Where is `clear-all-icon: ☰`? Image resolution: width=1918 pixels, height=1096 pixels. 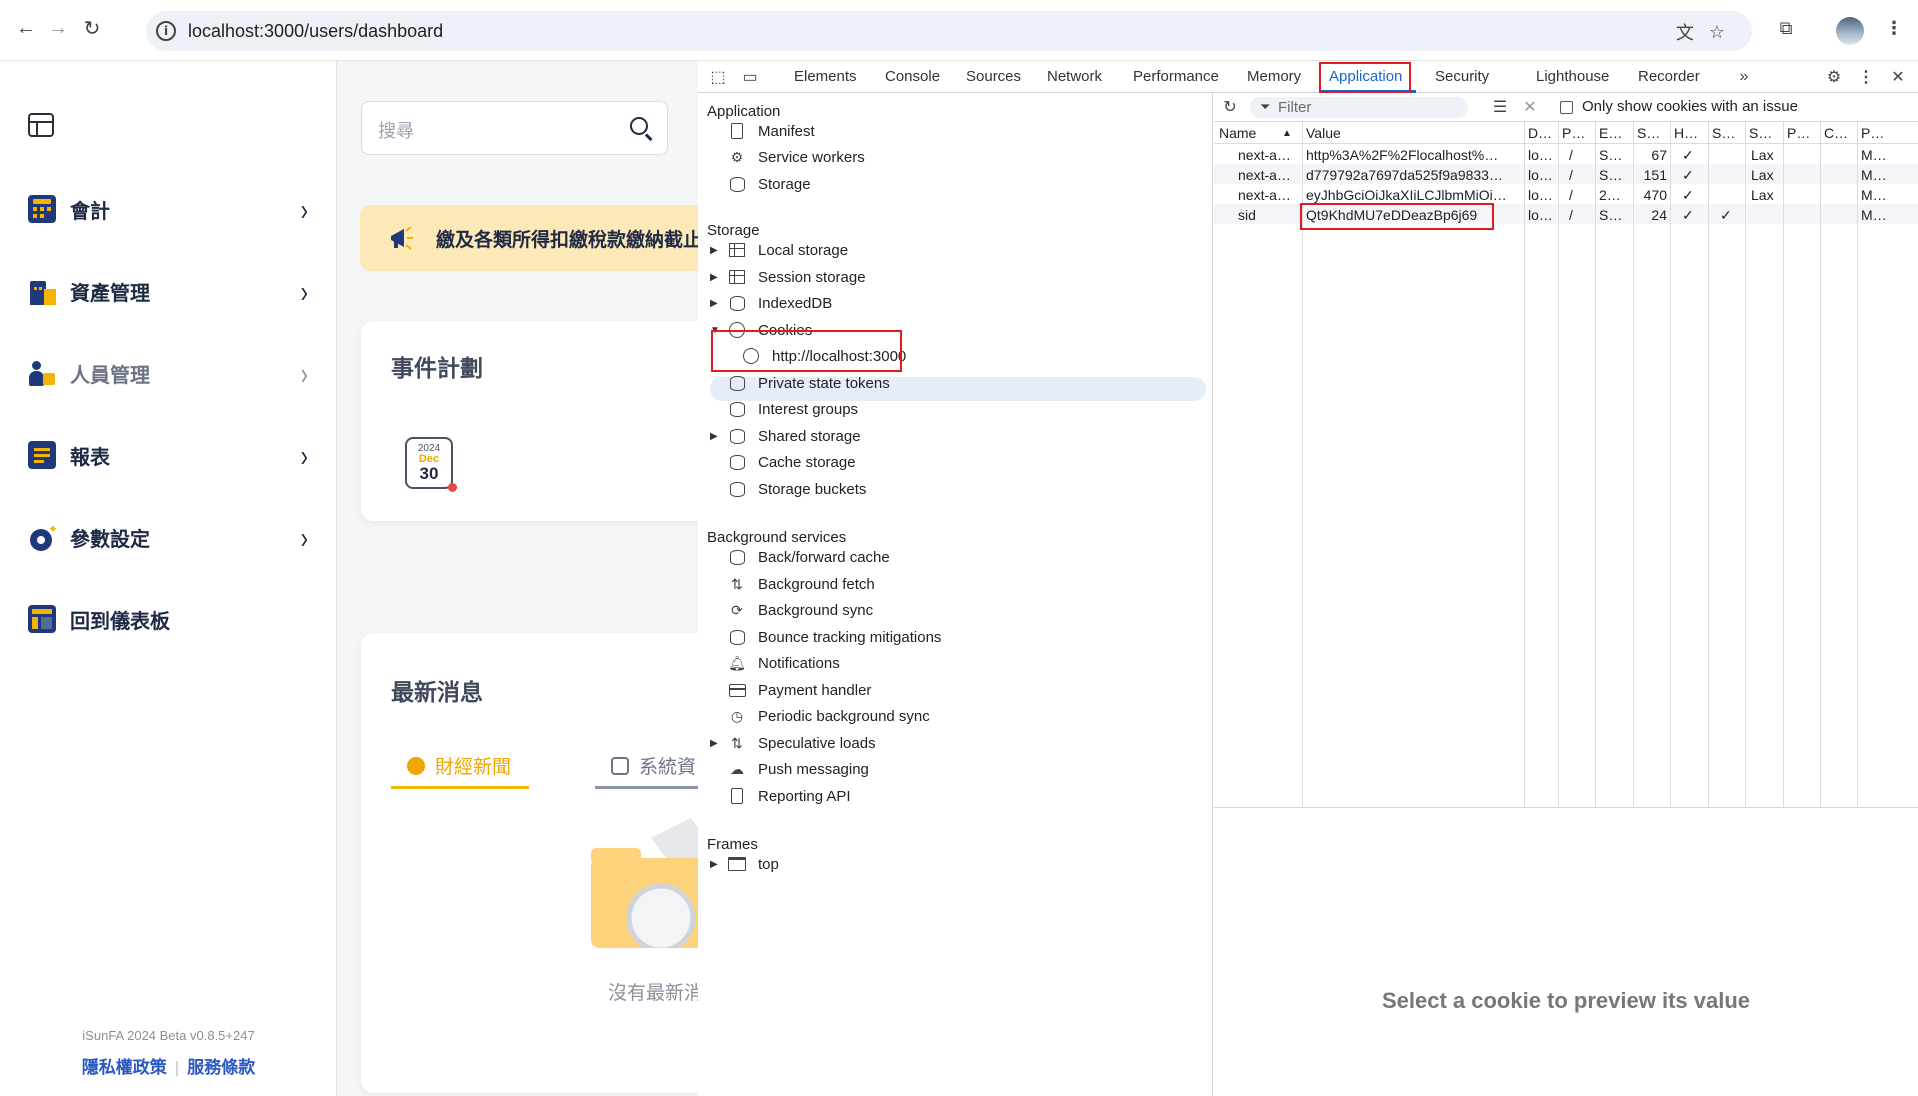 clear-all-icon: ☰ is located at coordinates (1500, 107).